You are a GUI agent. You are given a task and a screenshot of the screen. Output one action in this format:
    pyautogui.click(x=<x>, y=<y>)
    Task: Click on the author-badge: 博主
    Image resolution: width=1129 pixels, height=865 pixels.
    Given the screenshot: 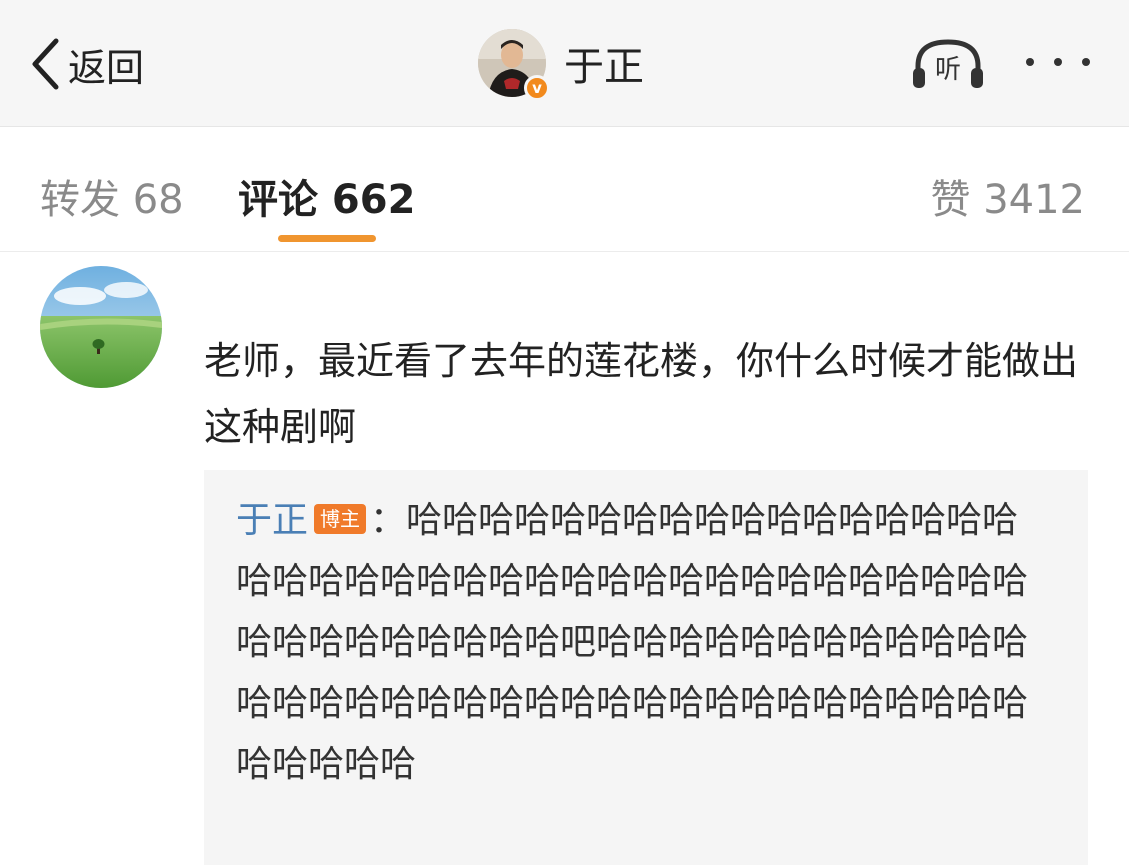 What is the action you would take?
    pyautogui.click(x=340, y=519)
    